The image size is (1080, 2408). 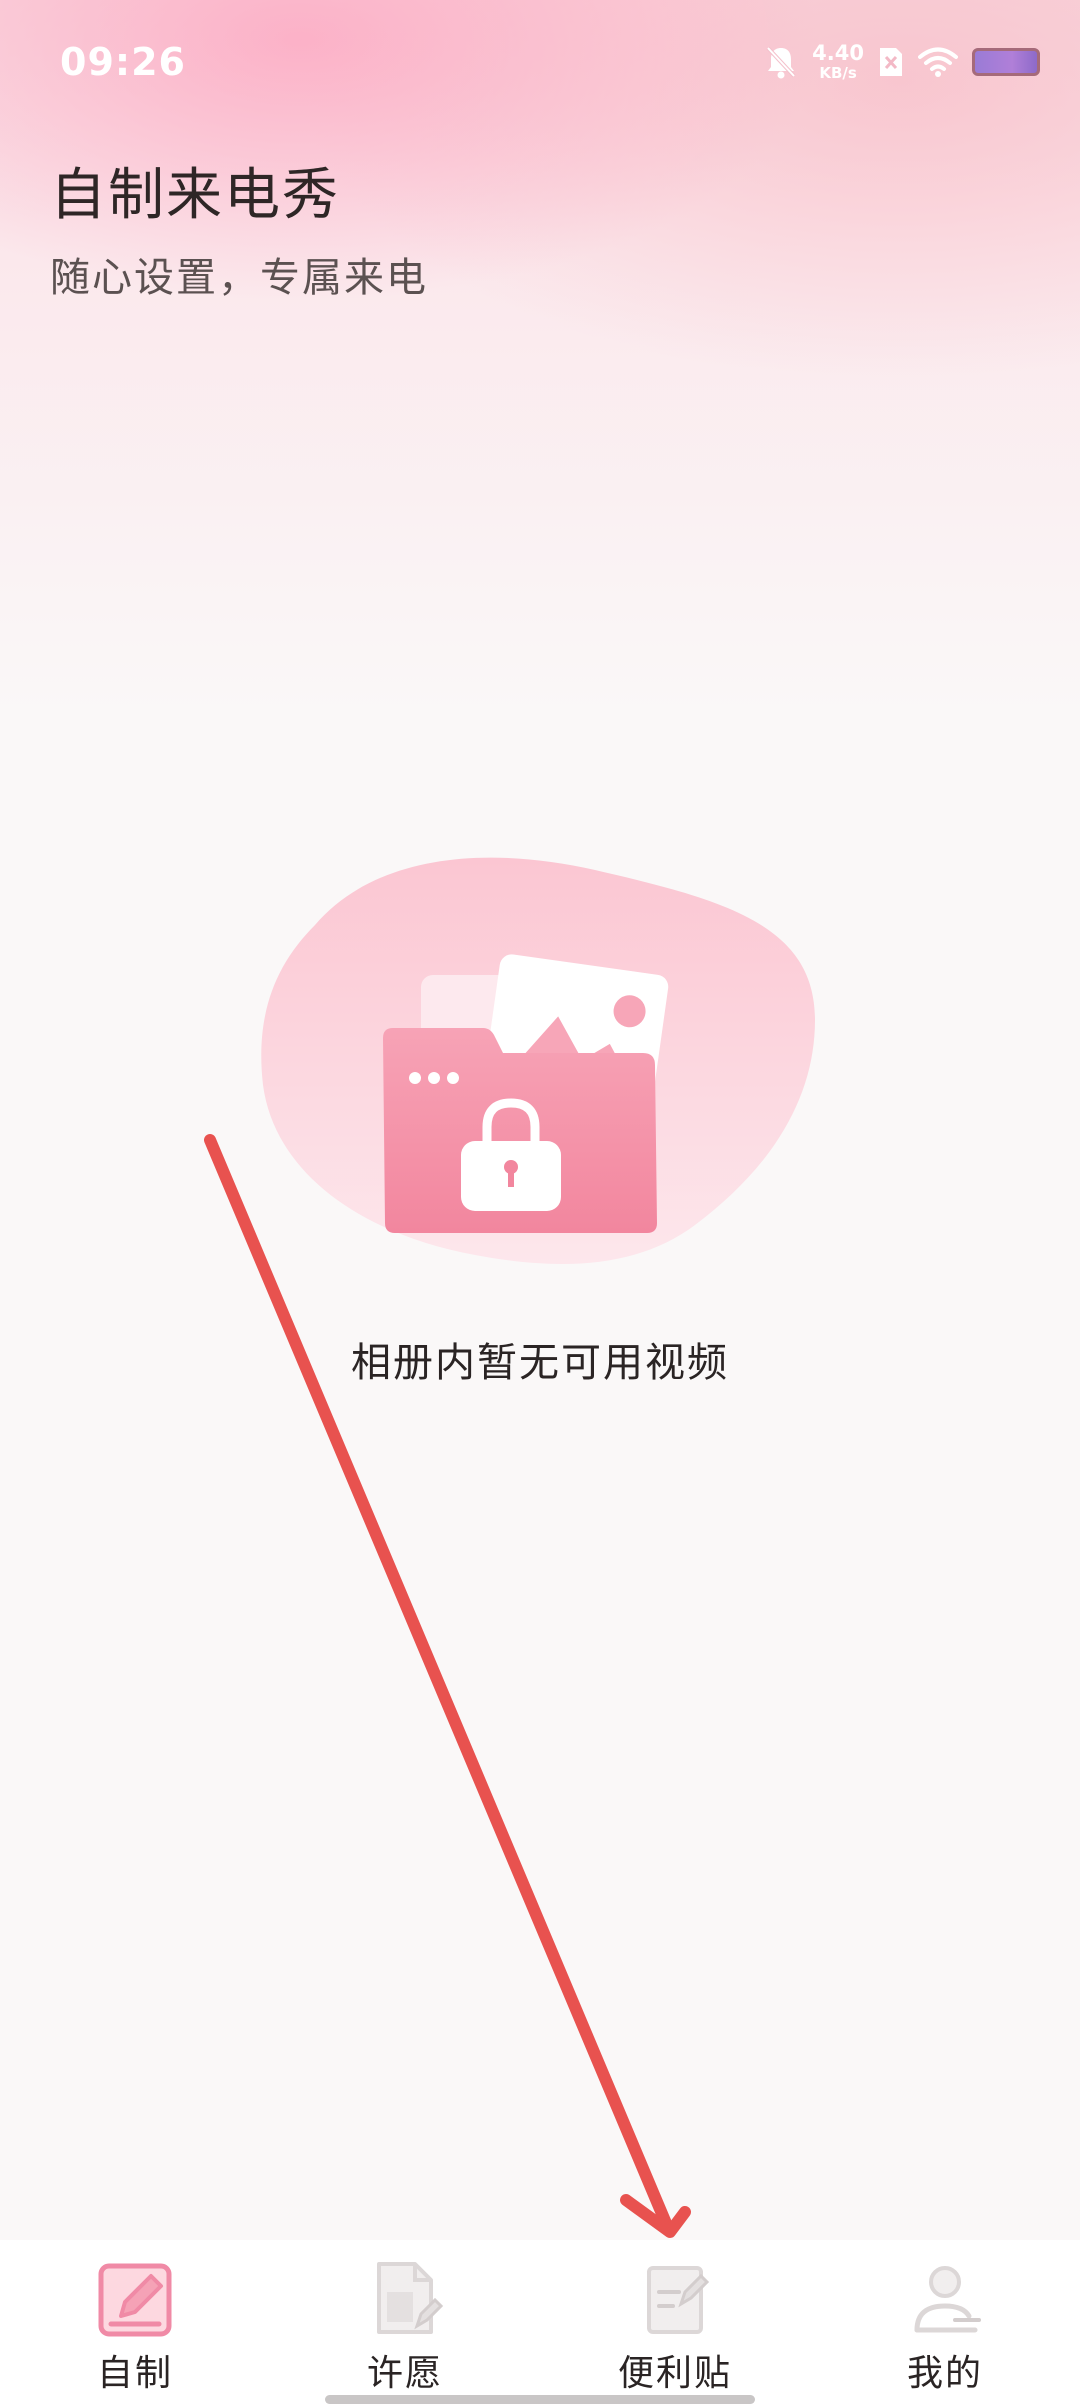 I want to click on pencil-edit-icon, so click(x=135, y=2300).